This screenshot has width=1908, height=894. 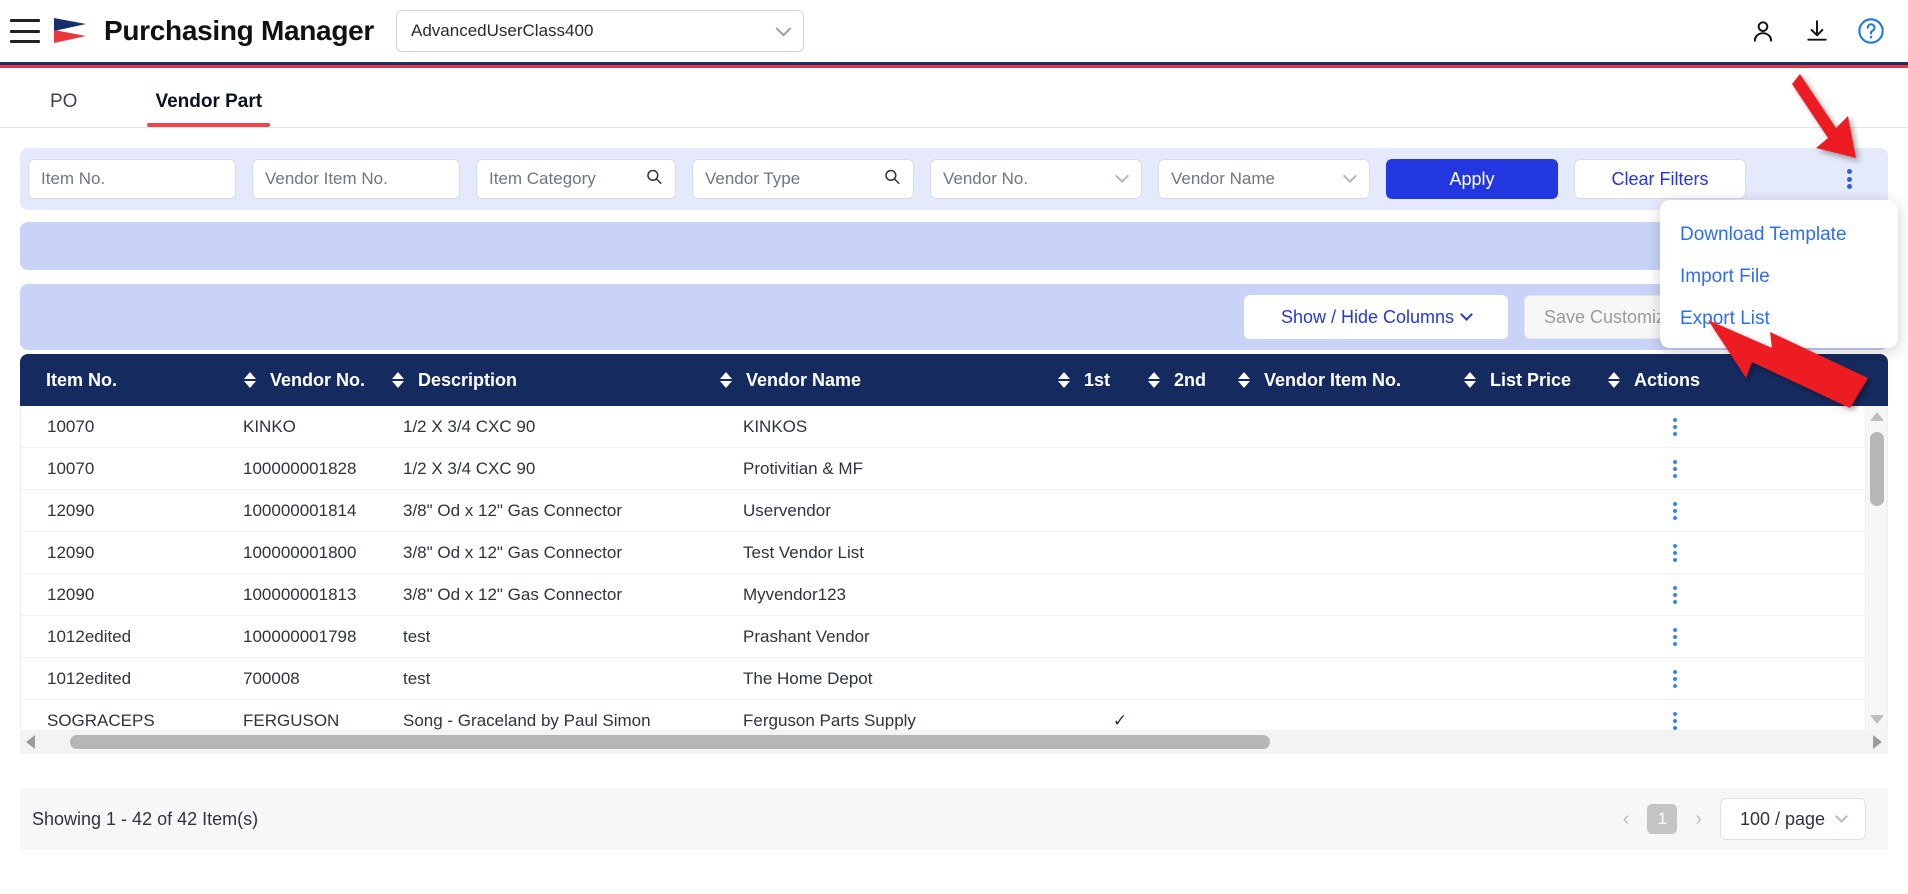 I want to click on user-class-select: AdvancedUserClass400, so click(x=600, y=31).